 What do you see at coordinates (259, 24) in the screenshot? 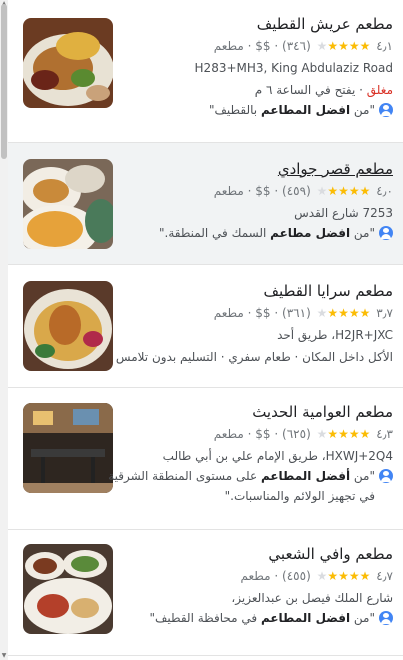
I see `restaurant-name: مطعم عريش القطيف` at bounding box center [259, 24].